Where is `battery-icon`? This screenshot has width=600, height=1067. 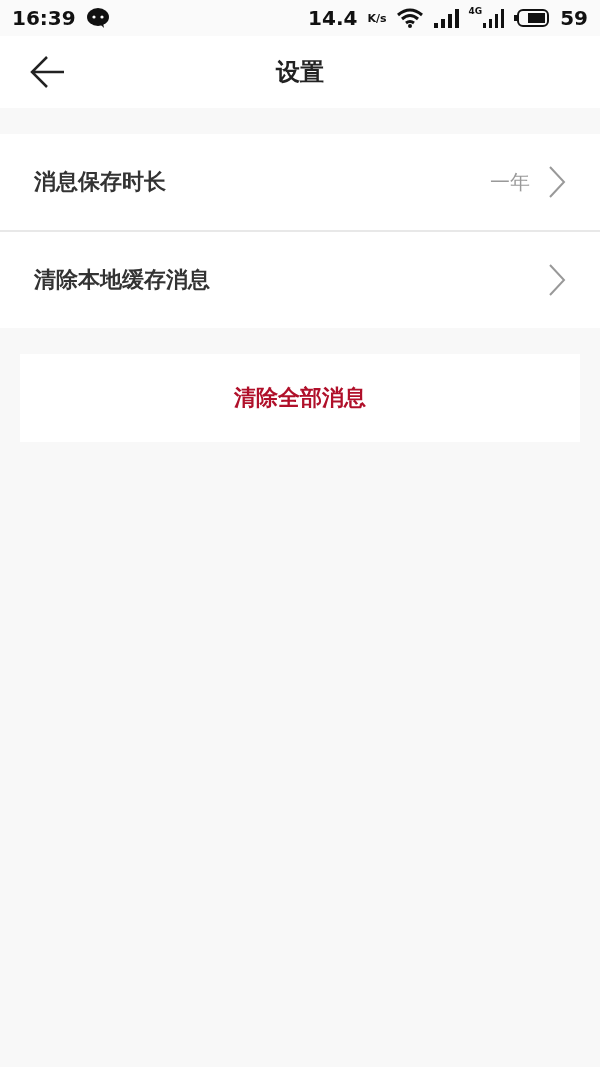
battery-icon is located at coordinates (532, 18).